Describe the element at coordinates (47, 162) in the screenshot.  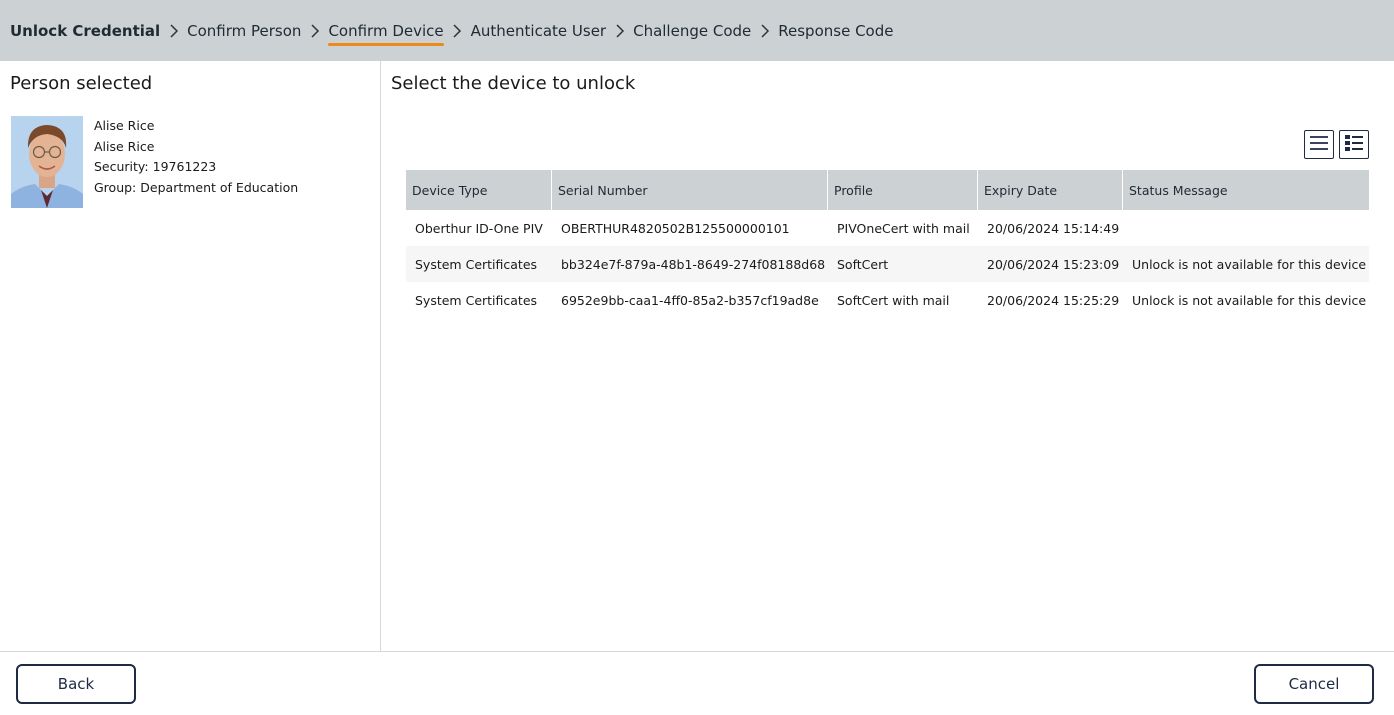
I see `avatar` at that location.